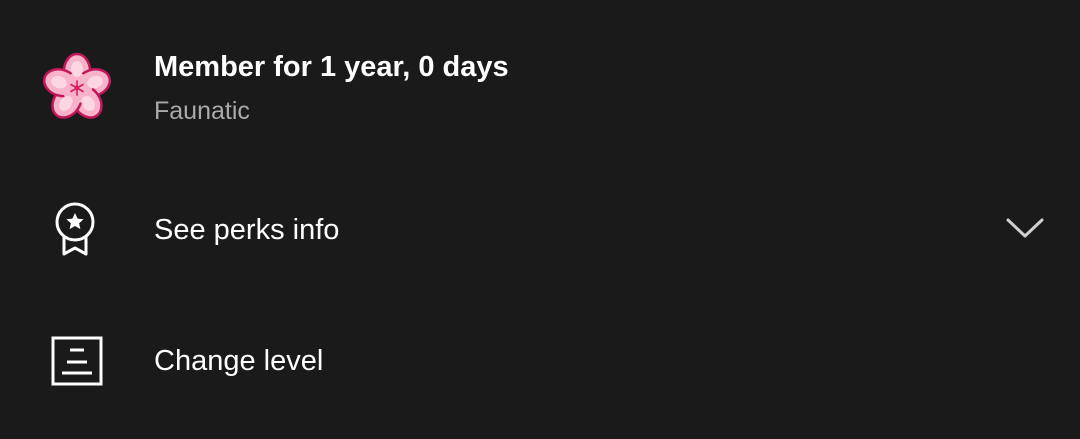 This screenshot has height=439, width=1080. What do you see at coordinates (202, 111) in the screenshot?
I see `membership-level-name: Faunatic` at bounding box center [202, 111].